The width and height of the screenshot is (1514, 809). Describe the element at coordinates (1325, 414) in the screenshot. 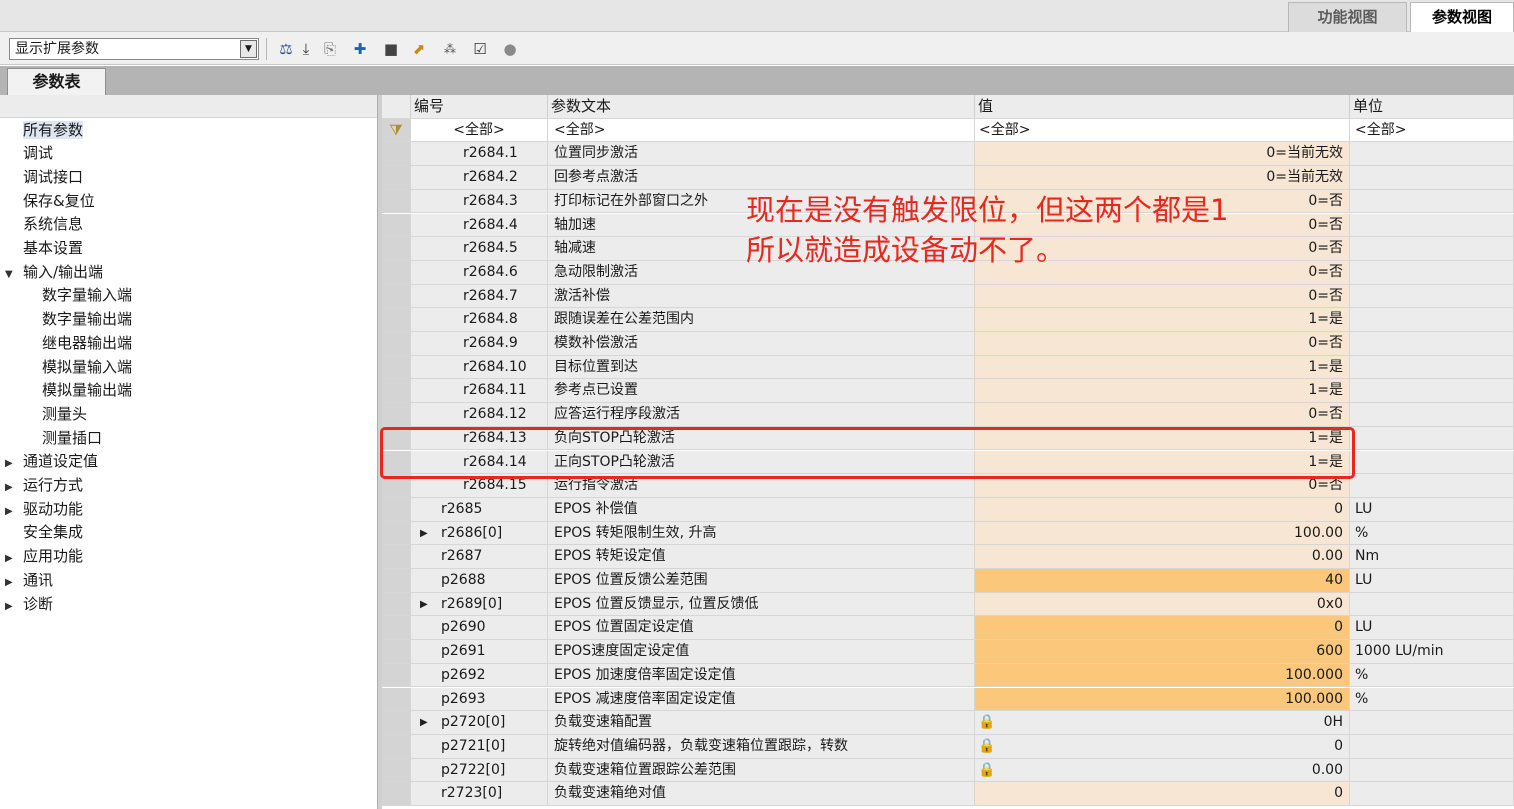

I see `param-value-text: 0=否` at that location.